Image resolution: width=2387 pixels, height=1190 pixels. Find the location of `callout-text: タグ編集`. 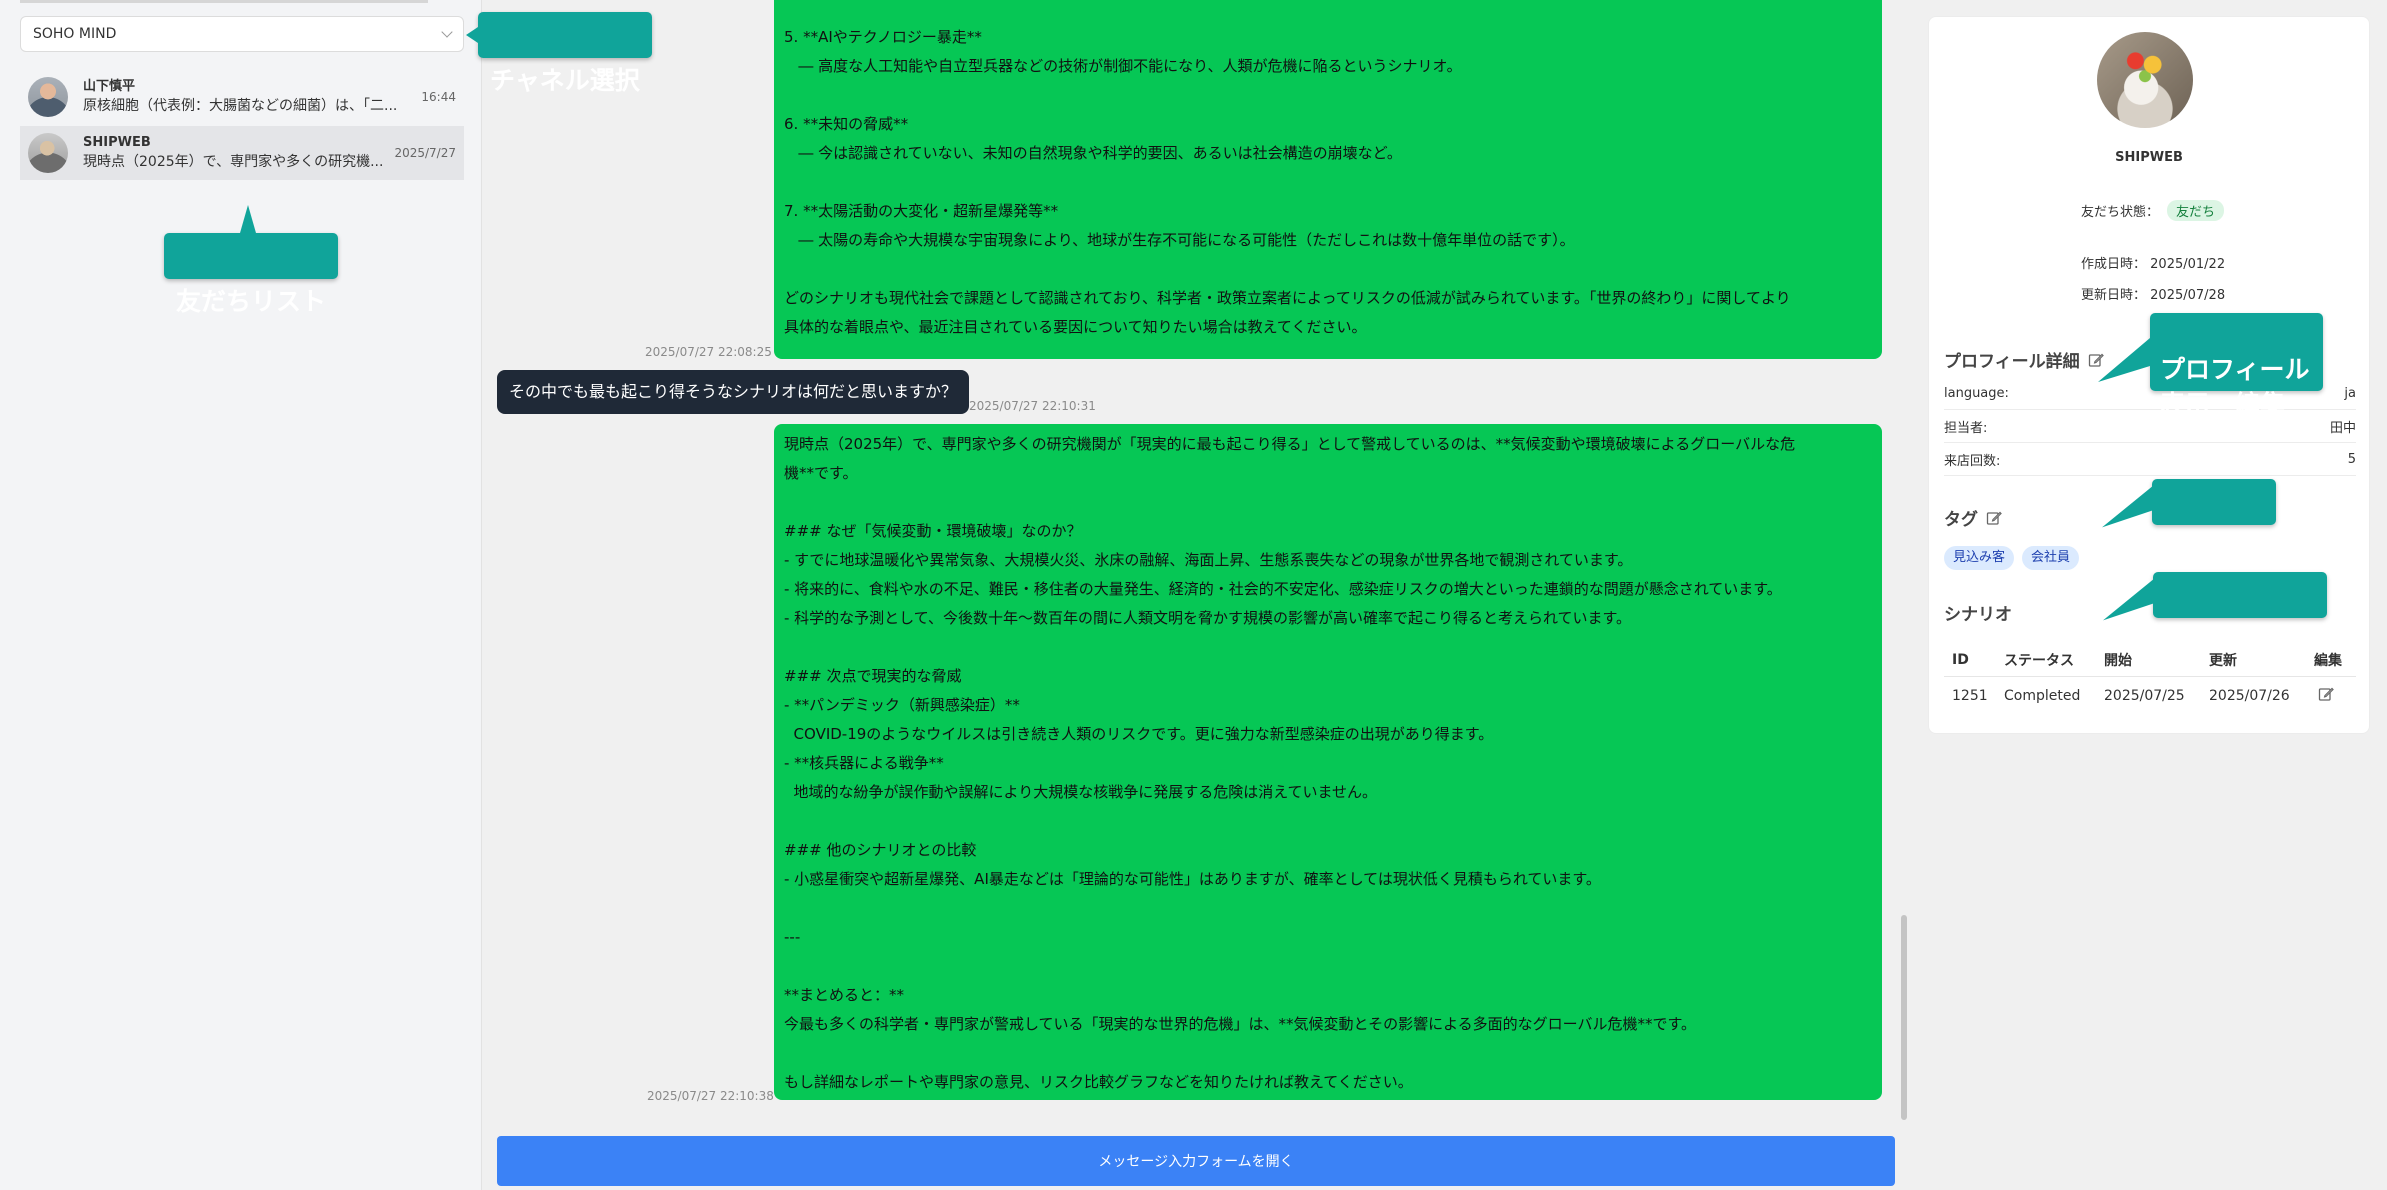

callout-text: タグ編集 is located at coordinates (2214, 547).